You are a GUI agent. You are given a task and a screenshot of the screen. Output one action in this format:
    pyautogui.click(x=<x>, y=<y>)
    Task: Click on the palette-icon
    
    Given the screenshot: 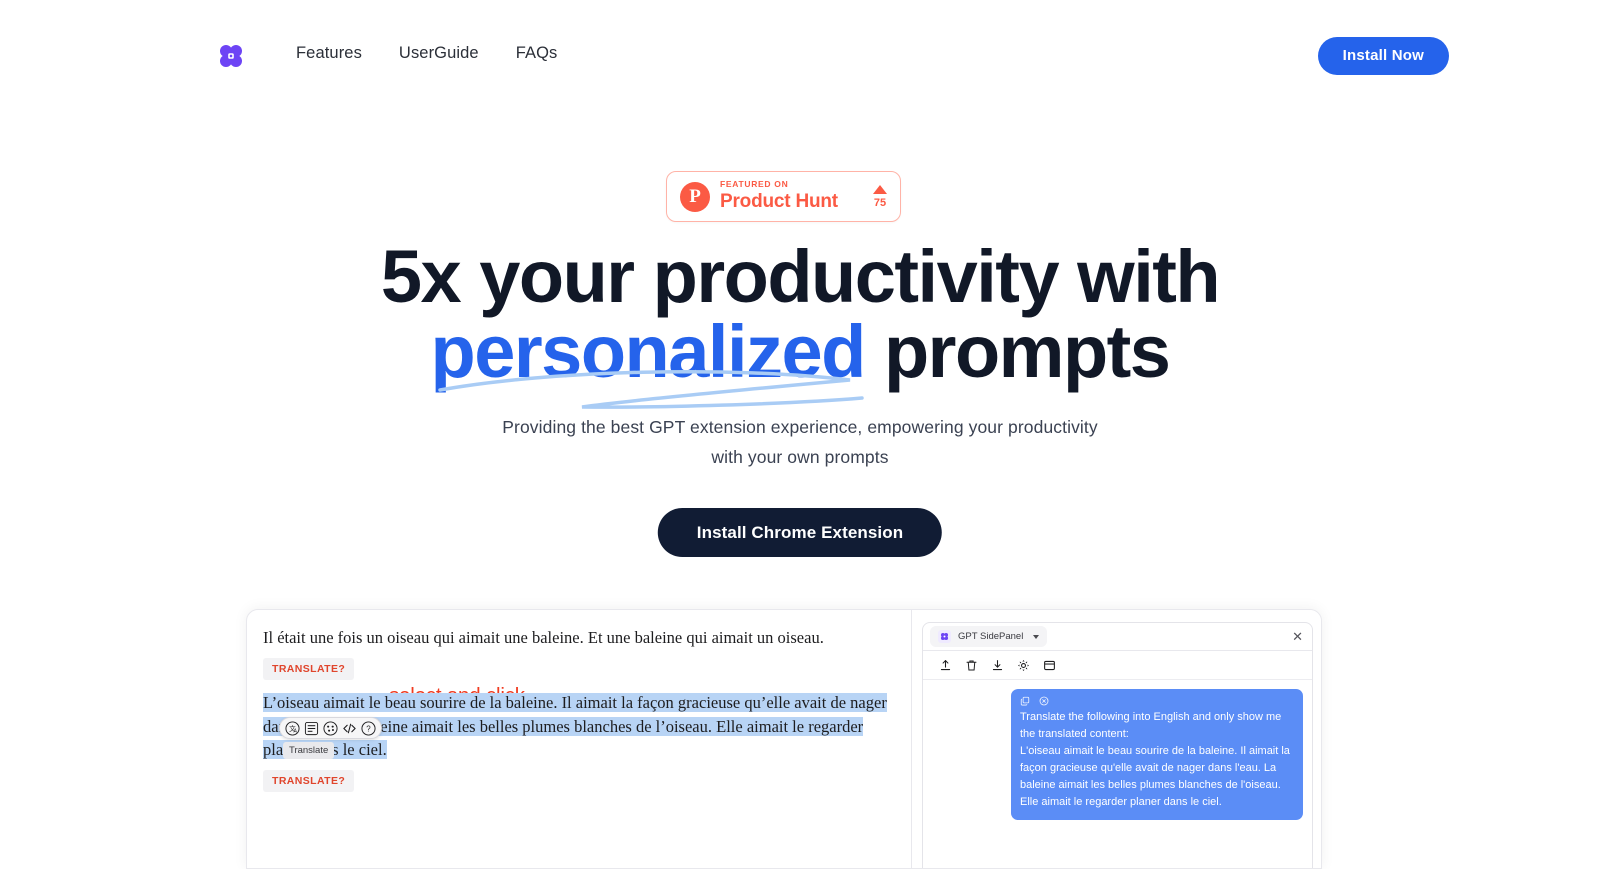 What is the action you would take?
    pyautogui.click(x=330, y=728)
    